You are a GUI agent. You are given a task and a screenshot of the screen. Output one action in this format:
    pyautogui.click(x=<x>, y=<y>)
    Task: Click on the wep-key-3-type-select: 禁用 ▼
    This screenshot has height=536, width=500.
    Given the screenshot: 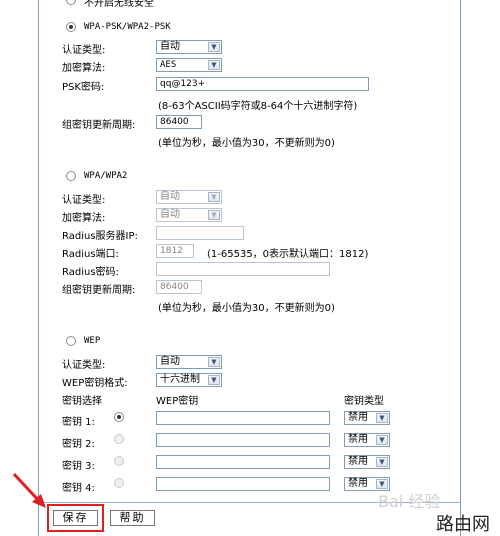 What is the action you would take?
    pyautogui.click(x=367, y=462)
    